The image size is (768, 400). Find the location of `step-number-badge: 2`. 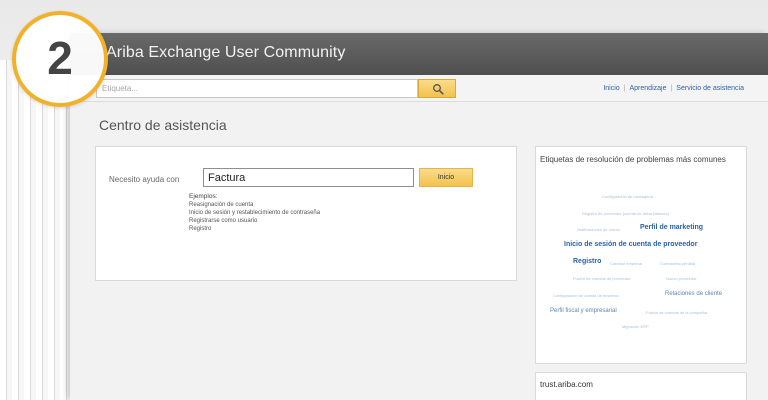

step-number-badge: 2 is located at coordinates (60, 59).